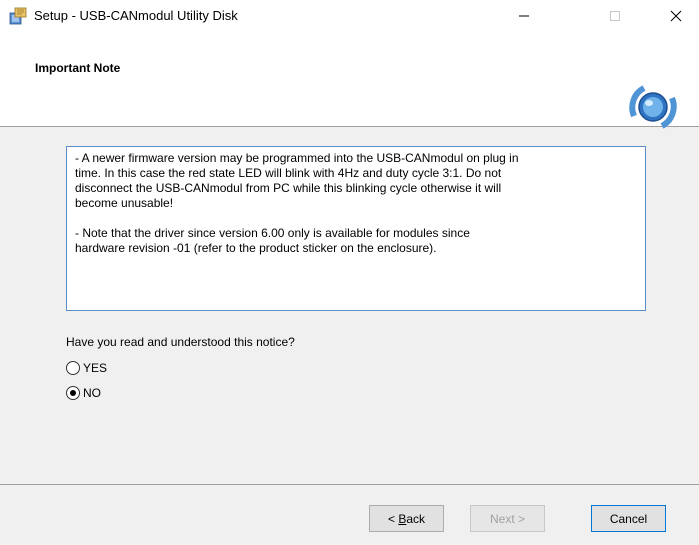 The image size is (699, 545). Describe the element at coordinates (653, 107) in the screenshot. I see `wizard-globe-icon` at that location.